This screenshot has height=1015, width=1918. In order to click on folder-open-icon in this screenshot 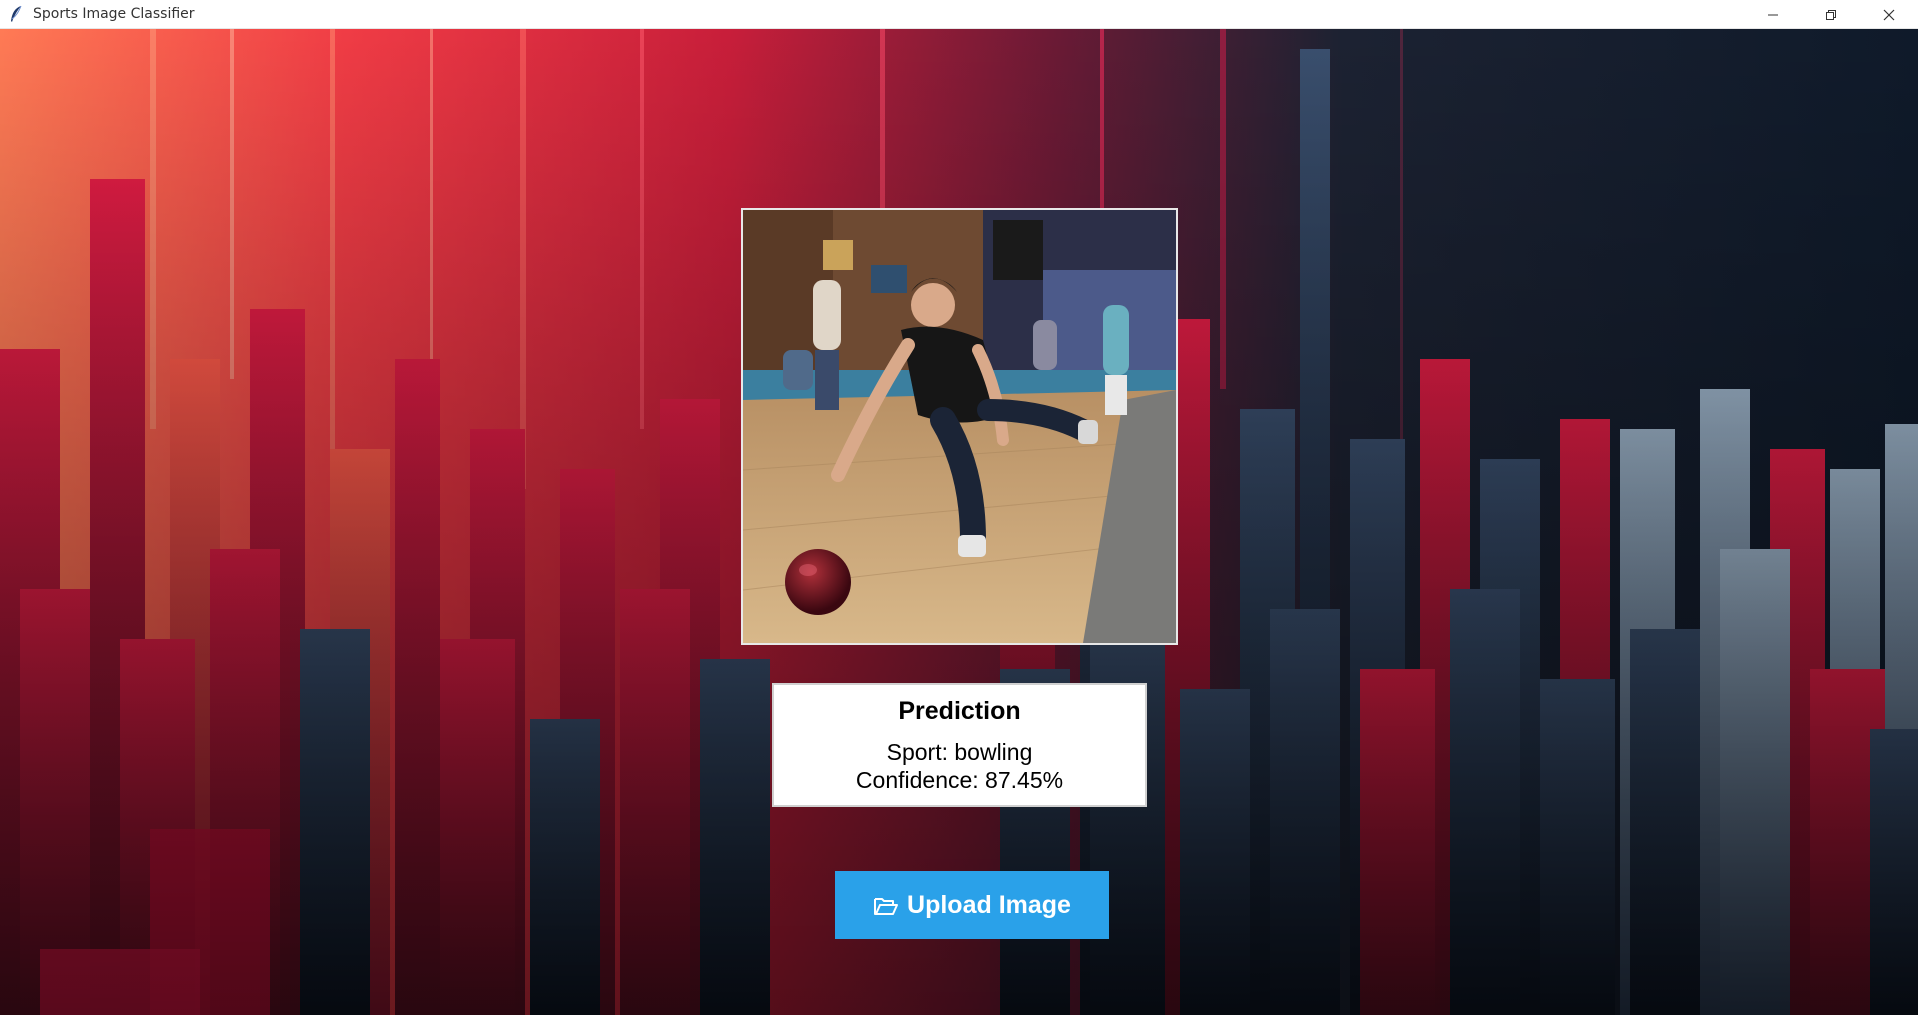, I will do `click(886, 907)`.